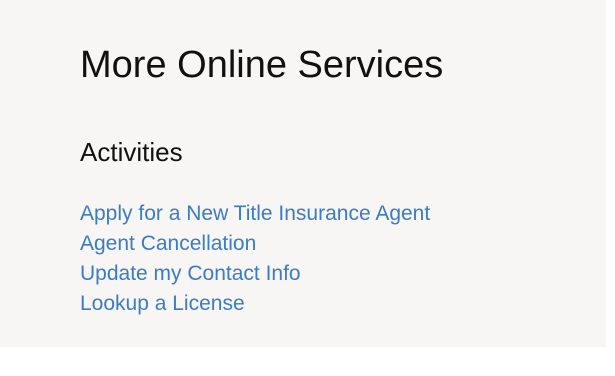  I want to click on update-contact-info-link: Update my Contact Info, so click(190, 273).